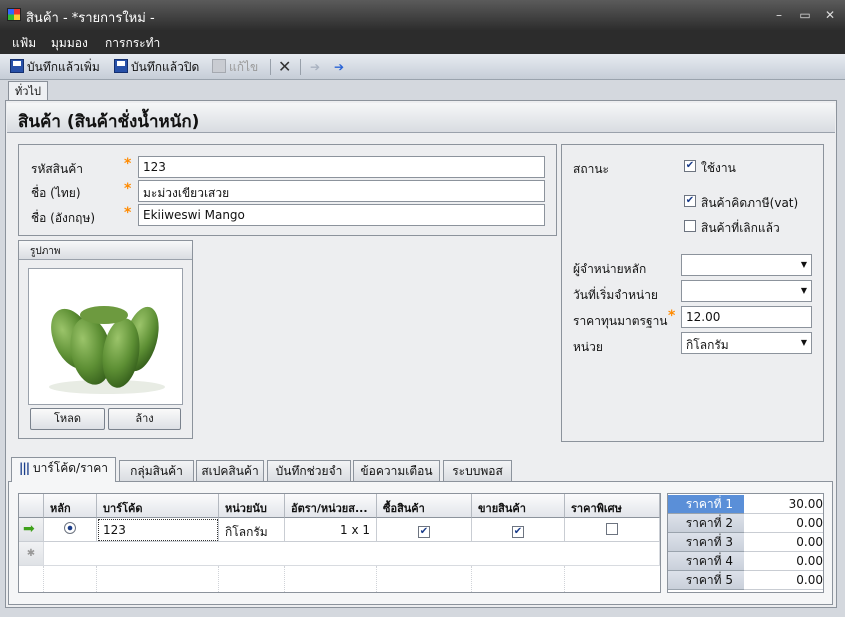 Image resolution: width=845 pixels, height=617 pixels. I want to click on current-row-arrow-icon: ➡, so click(31, 530).